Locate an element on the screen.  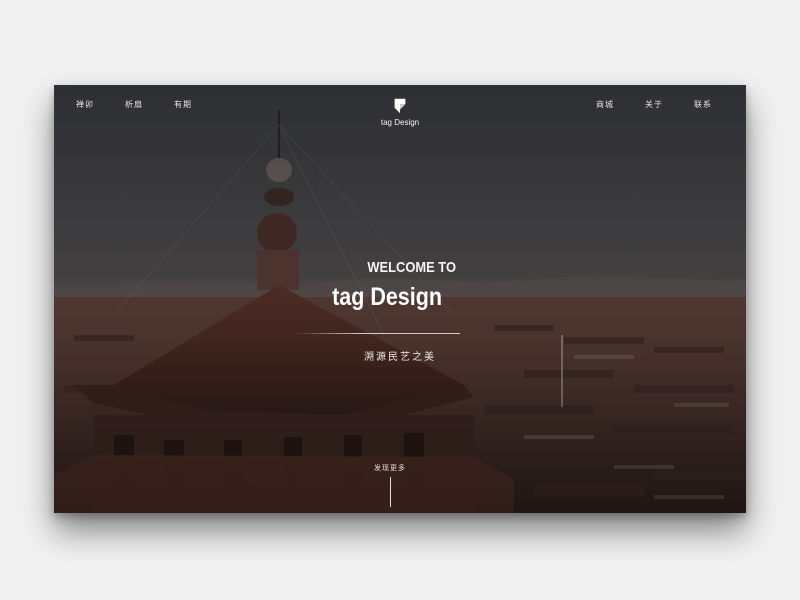
nav-item-shop: 商城 is located at coordinates (605, 104).